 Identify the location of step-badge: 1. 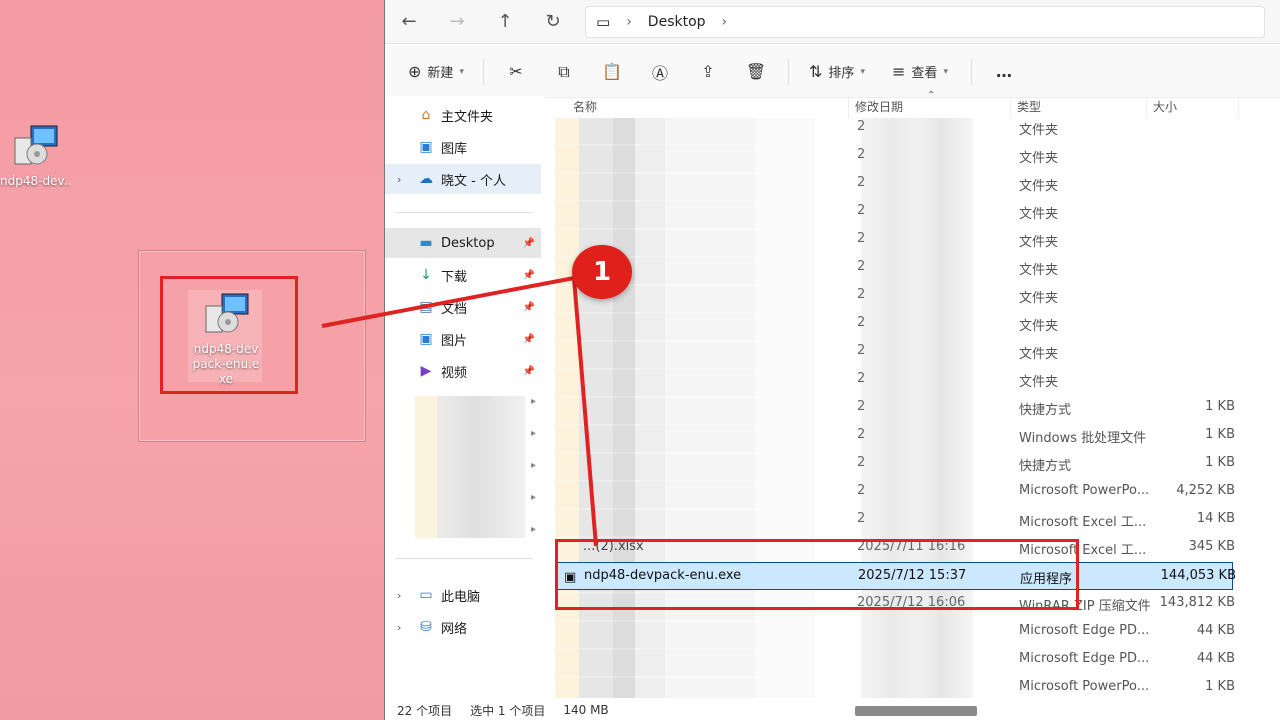
(602, 272).